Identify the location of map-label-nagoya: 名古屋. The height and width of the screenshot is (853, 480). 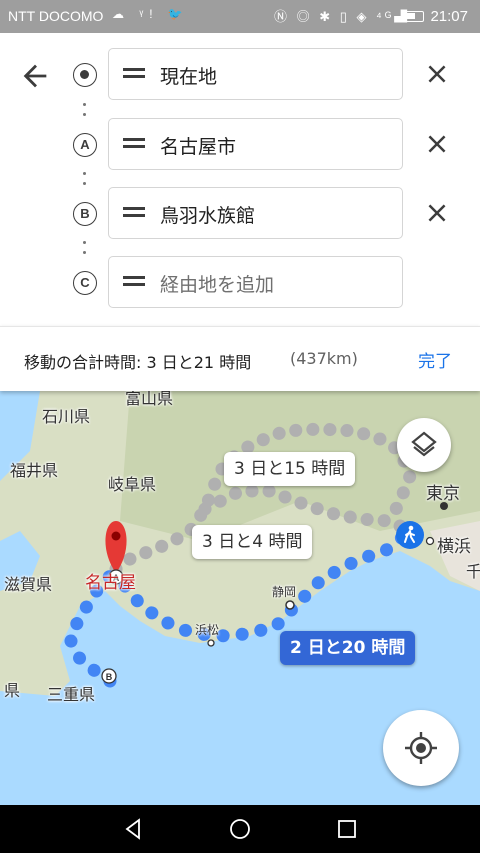
(110, 583).